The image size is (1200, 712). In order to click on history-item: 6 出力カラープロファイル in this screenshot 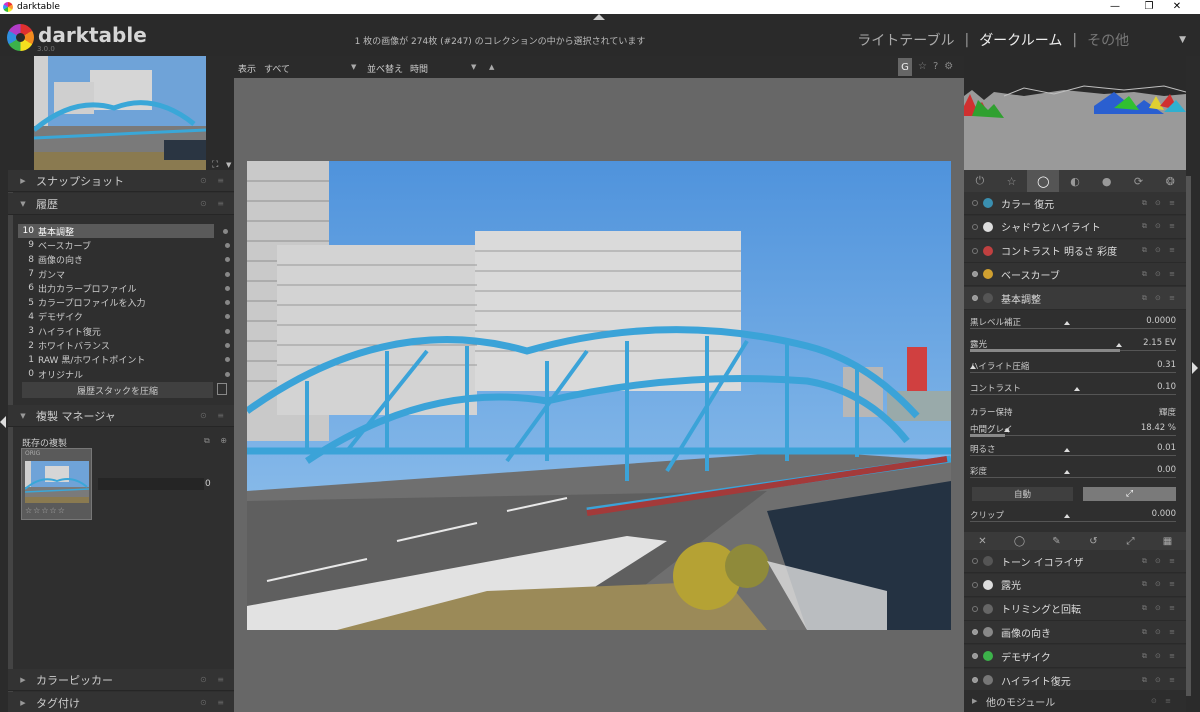, I will do `click(124, 288)`.